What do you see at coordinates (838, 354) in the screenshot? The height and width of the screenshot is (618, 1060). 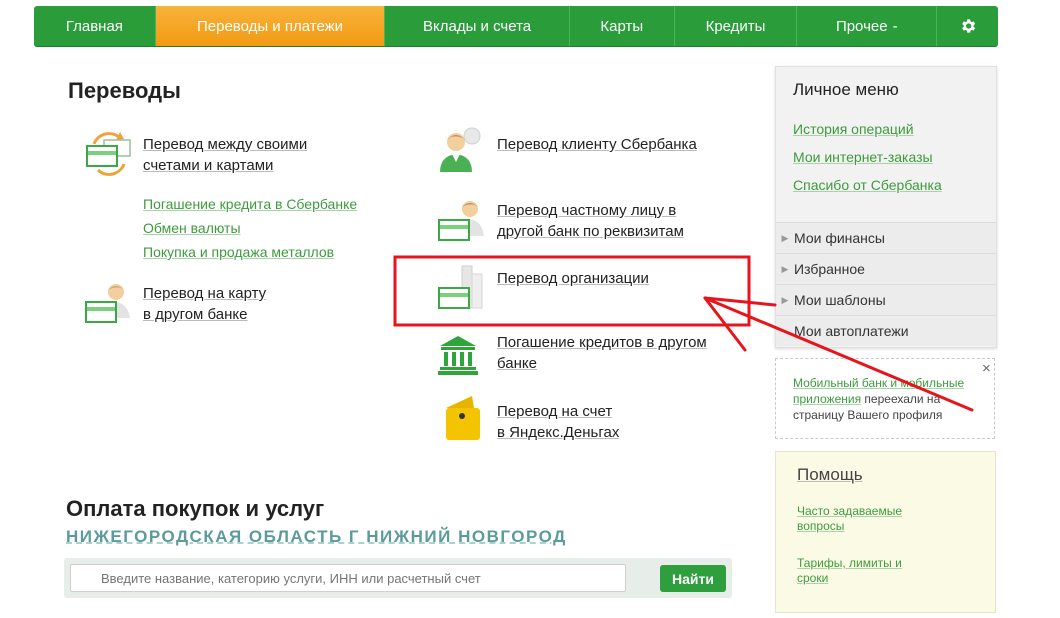 I see `annotation-arrow` at bounding box center [838, 354].